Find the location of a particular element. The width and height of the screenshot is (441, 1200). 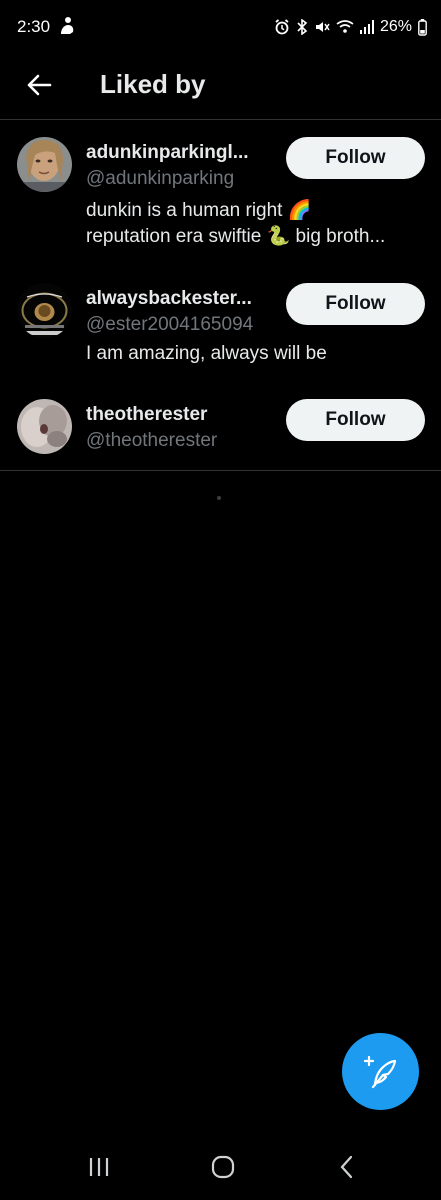

compose-button is located at coordinates (380, 1071).